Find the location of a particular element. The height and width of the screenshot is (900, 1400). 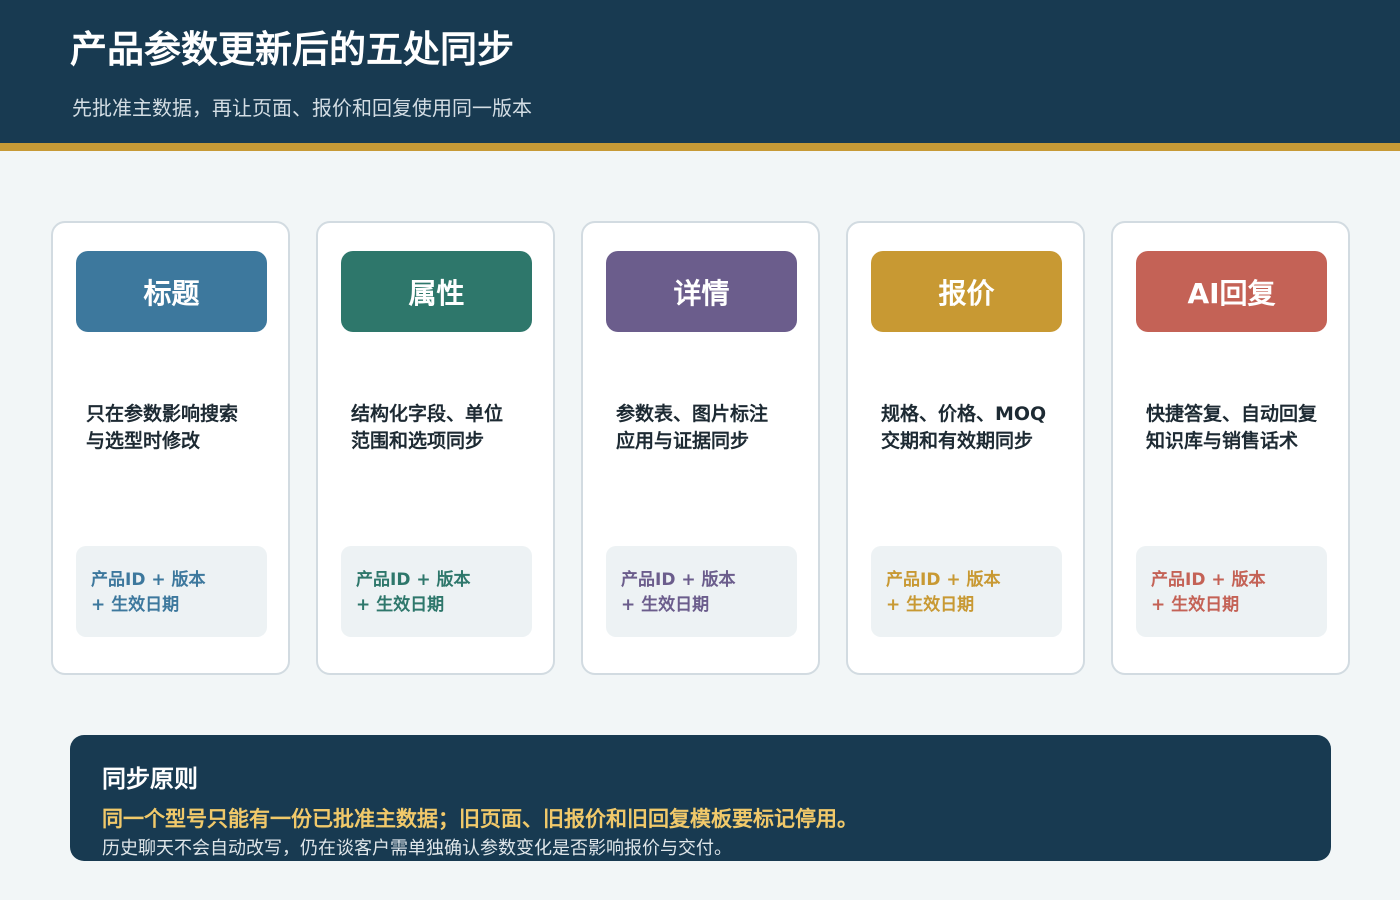

page-title: 产品参数更新后的五处同步 is located at coordinates (292, 49).